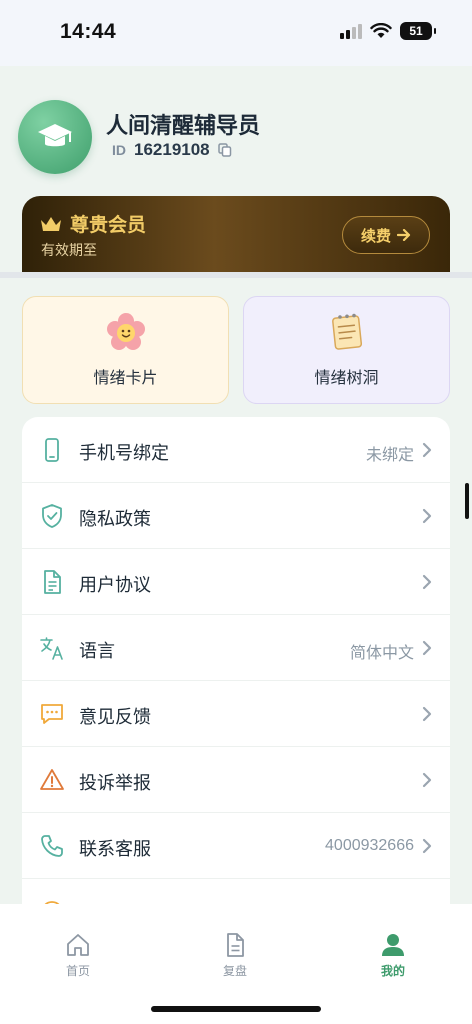 The height and width of the screenshot is (1024, 472). What do you see at coordinates (236, 516) in the screenshot?
I see `setting-row-privacy-policy: 隐私政策` at bounding box center [236, 516].